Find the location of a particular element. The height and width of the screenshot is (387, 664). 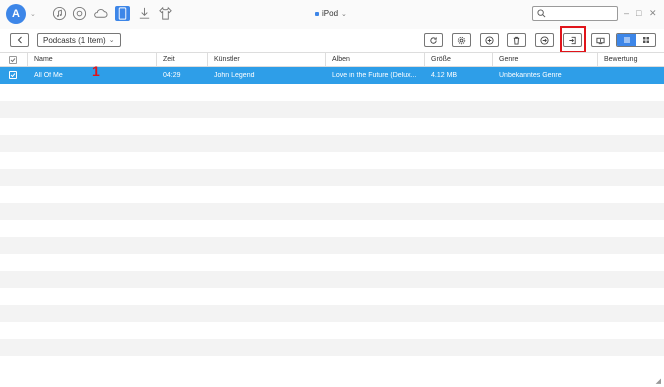

device-icon is located at coordinates (122, 13).